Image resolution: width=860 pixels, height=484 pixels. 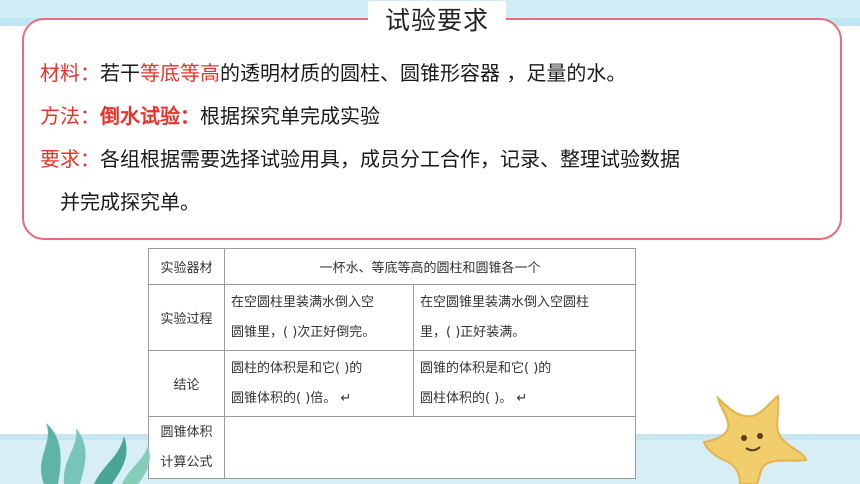 What do you see at coordinates (423, 73) in the screenshot?
I see `materials-suffix: 的透明材质的圆柱、圆锥形容器 ，足量的水。` at bounding box center [423, 73].